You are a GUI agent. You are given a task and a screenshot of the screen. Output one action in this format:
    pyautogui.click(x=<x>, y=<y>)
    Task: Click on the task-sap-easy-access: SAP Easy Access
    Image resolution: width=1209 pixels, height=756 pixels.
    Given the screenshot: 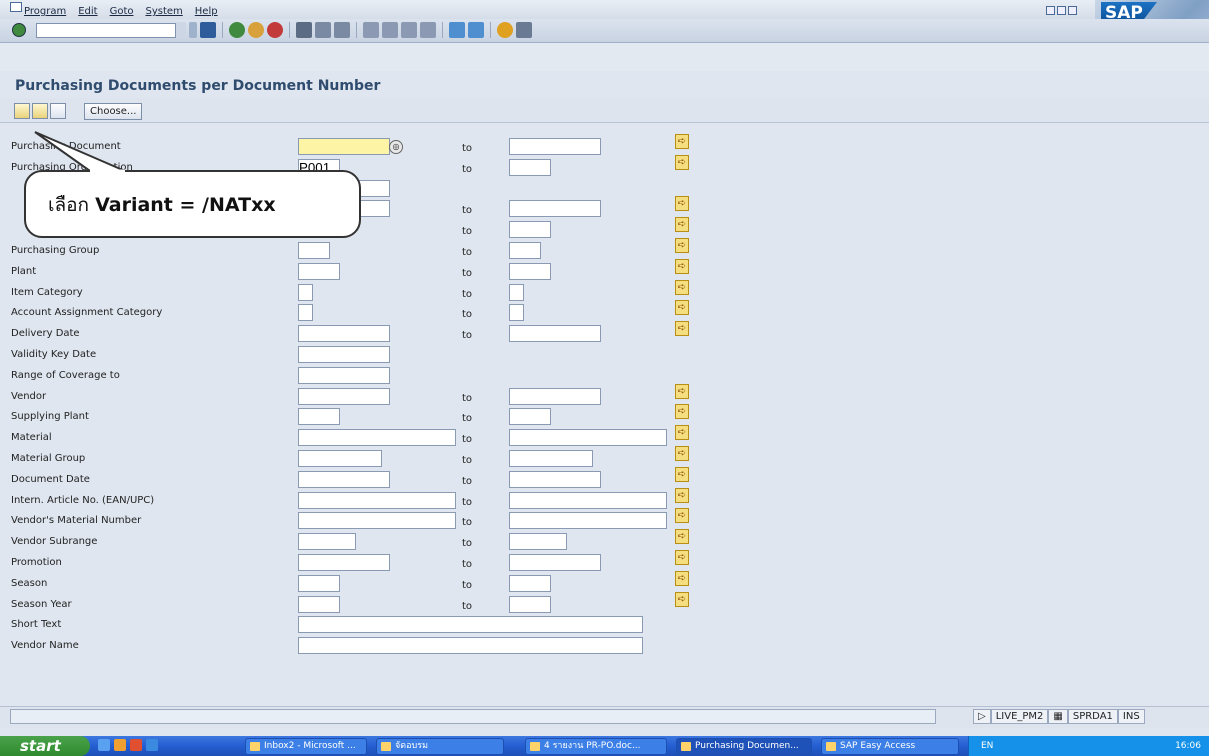 What is the action you would take?
    pyautogui.click(x=890, y=746)
    